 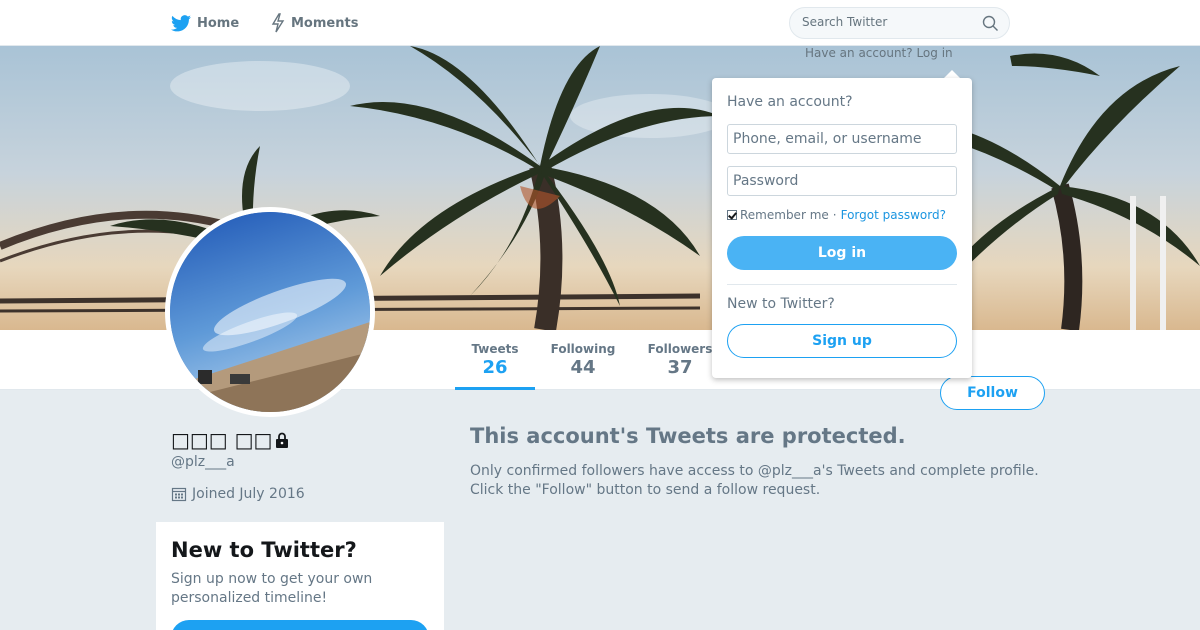 I want to click on nav-home-label: Home, so click(x=218, y=23).